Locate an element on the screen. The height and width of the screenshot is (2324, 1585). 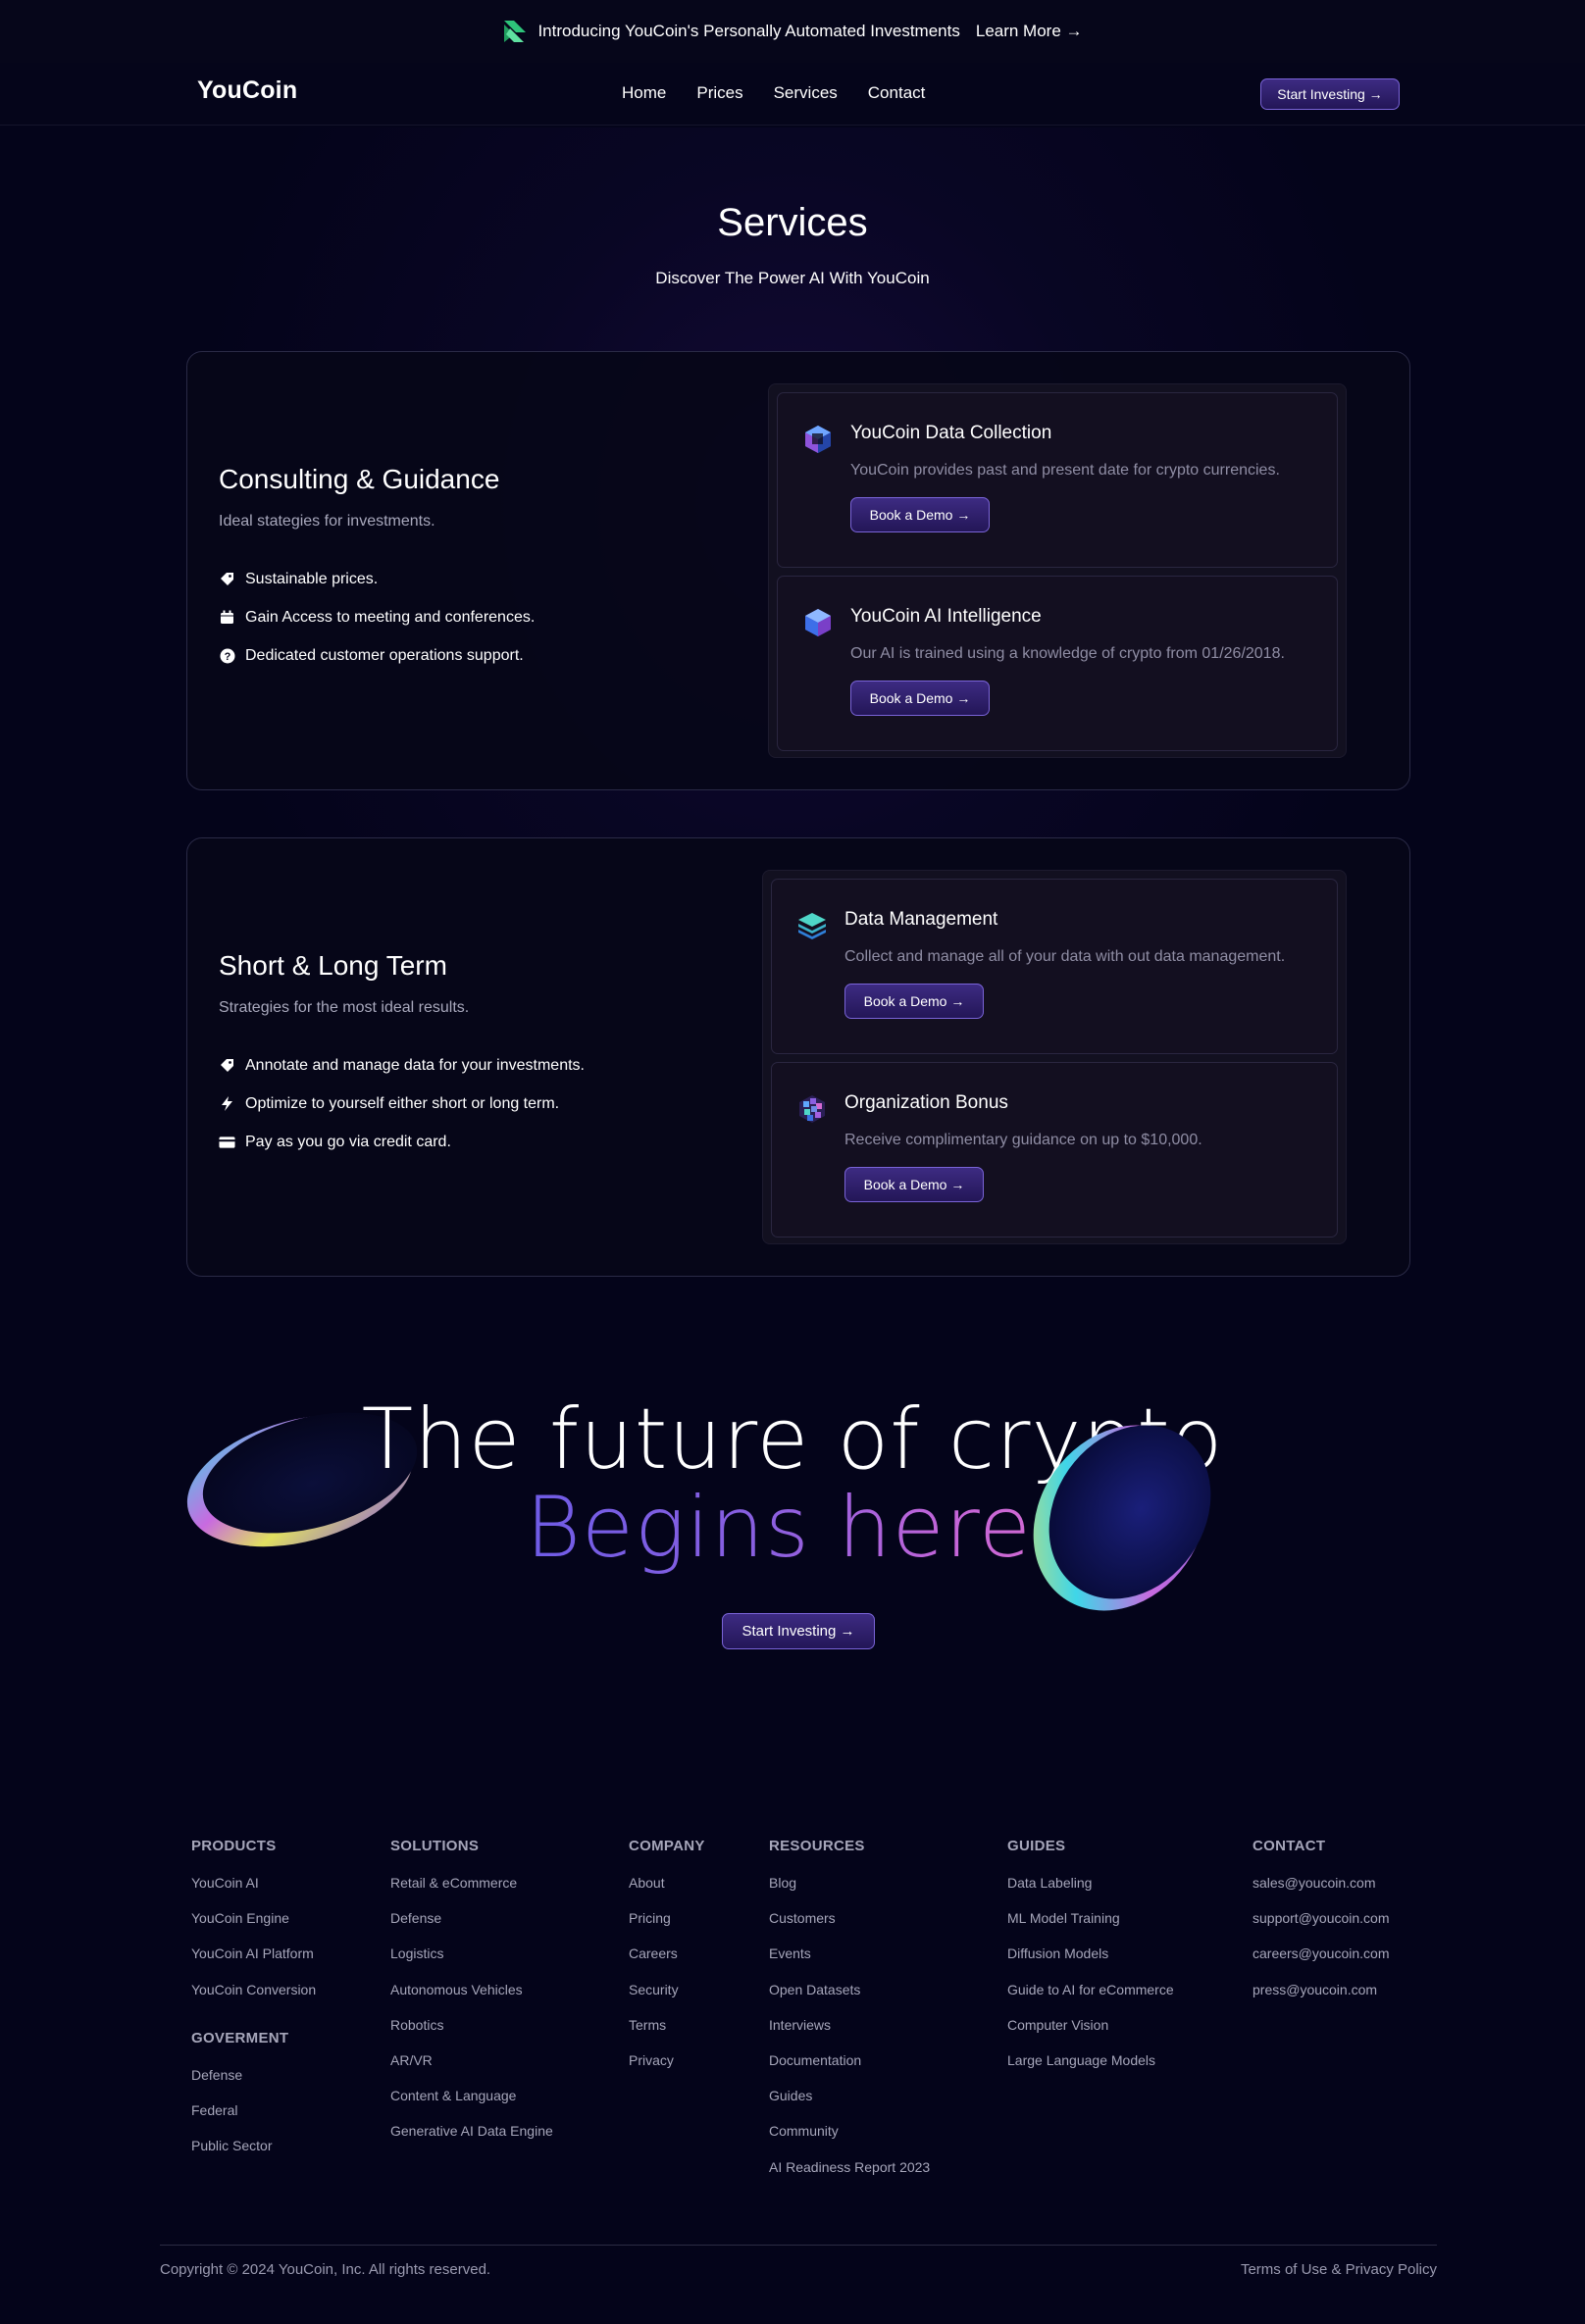
cta-headline-accent-text: Begins here. is located at coordinates (792, 1528).